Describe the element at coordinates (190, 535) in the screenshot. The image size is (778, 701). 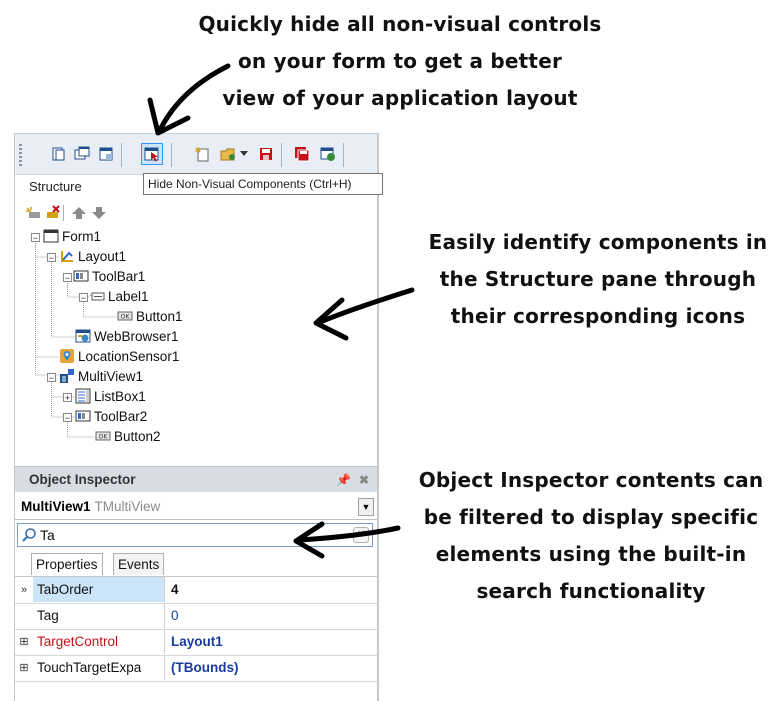
I see `inspector-search-input` at that location.